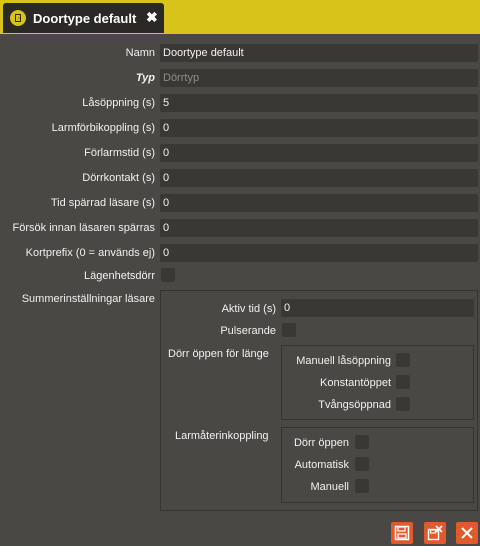  Describe the element at coordinates (319, 103) in the screenshot. I see `lasoppning-field: 5` at that location.